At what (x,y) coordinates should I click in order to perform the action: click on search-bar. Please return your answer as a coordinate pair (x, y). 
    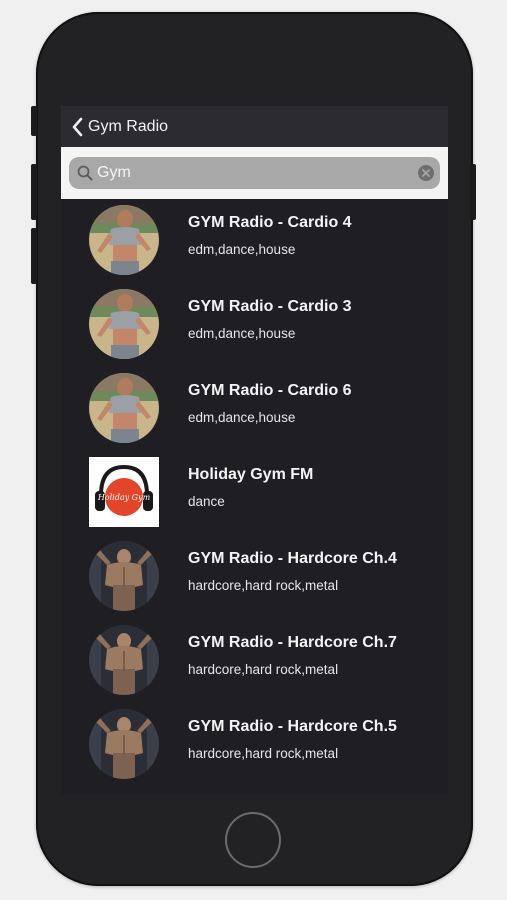
    Looking at the image, I should click on (254, 173).